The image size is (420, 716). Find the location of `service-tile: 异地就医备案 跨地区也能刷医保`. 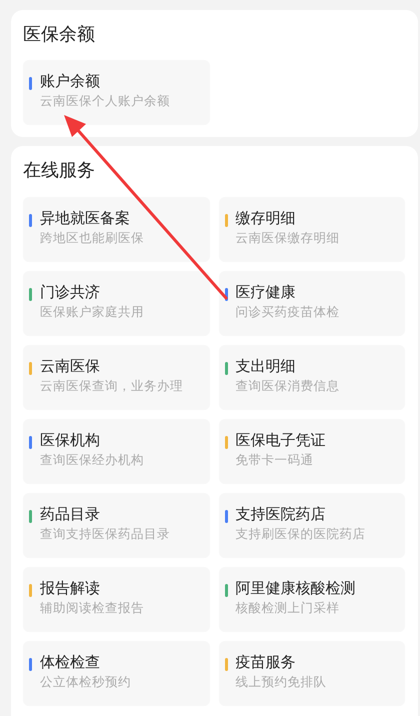

service-tile: 异地就医备案 跨地区也能刷医保 is located at coordinates (116, 229).